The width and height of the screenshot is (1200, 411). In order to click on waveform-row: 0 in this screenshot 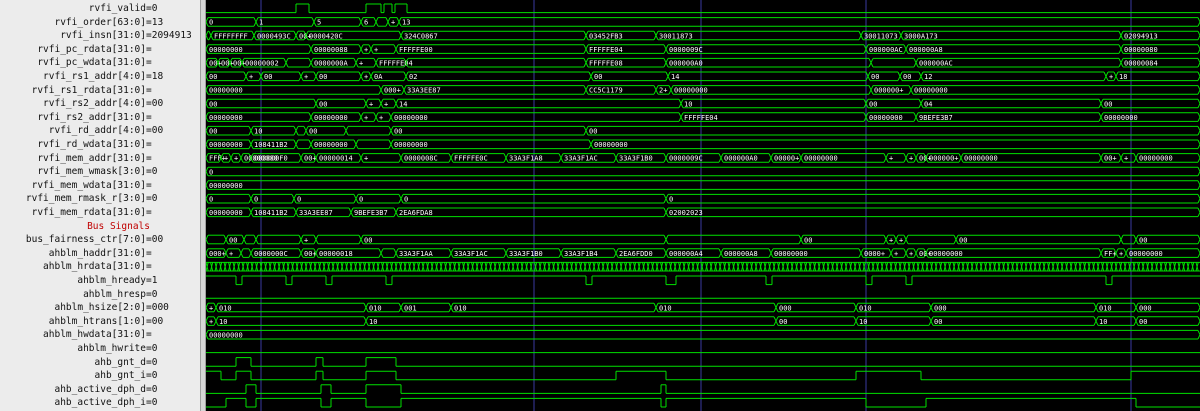, I will do `click(703, 171)`.